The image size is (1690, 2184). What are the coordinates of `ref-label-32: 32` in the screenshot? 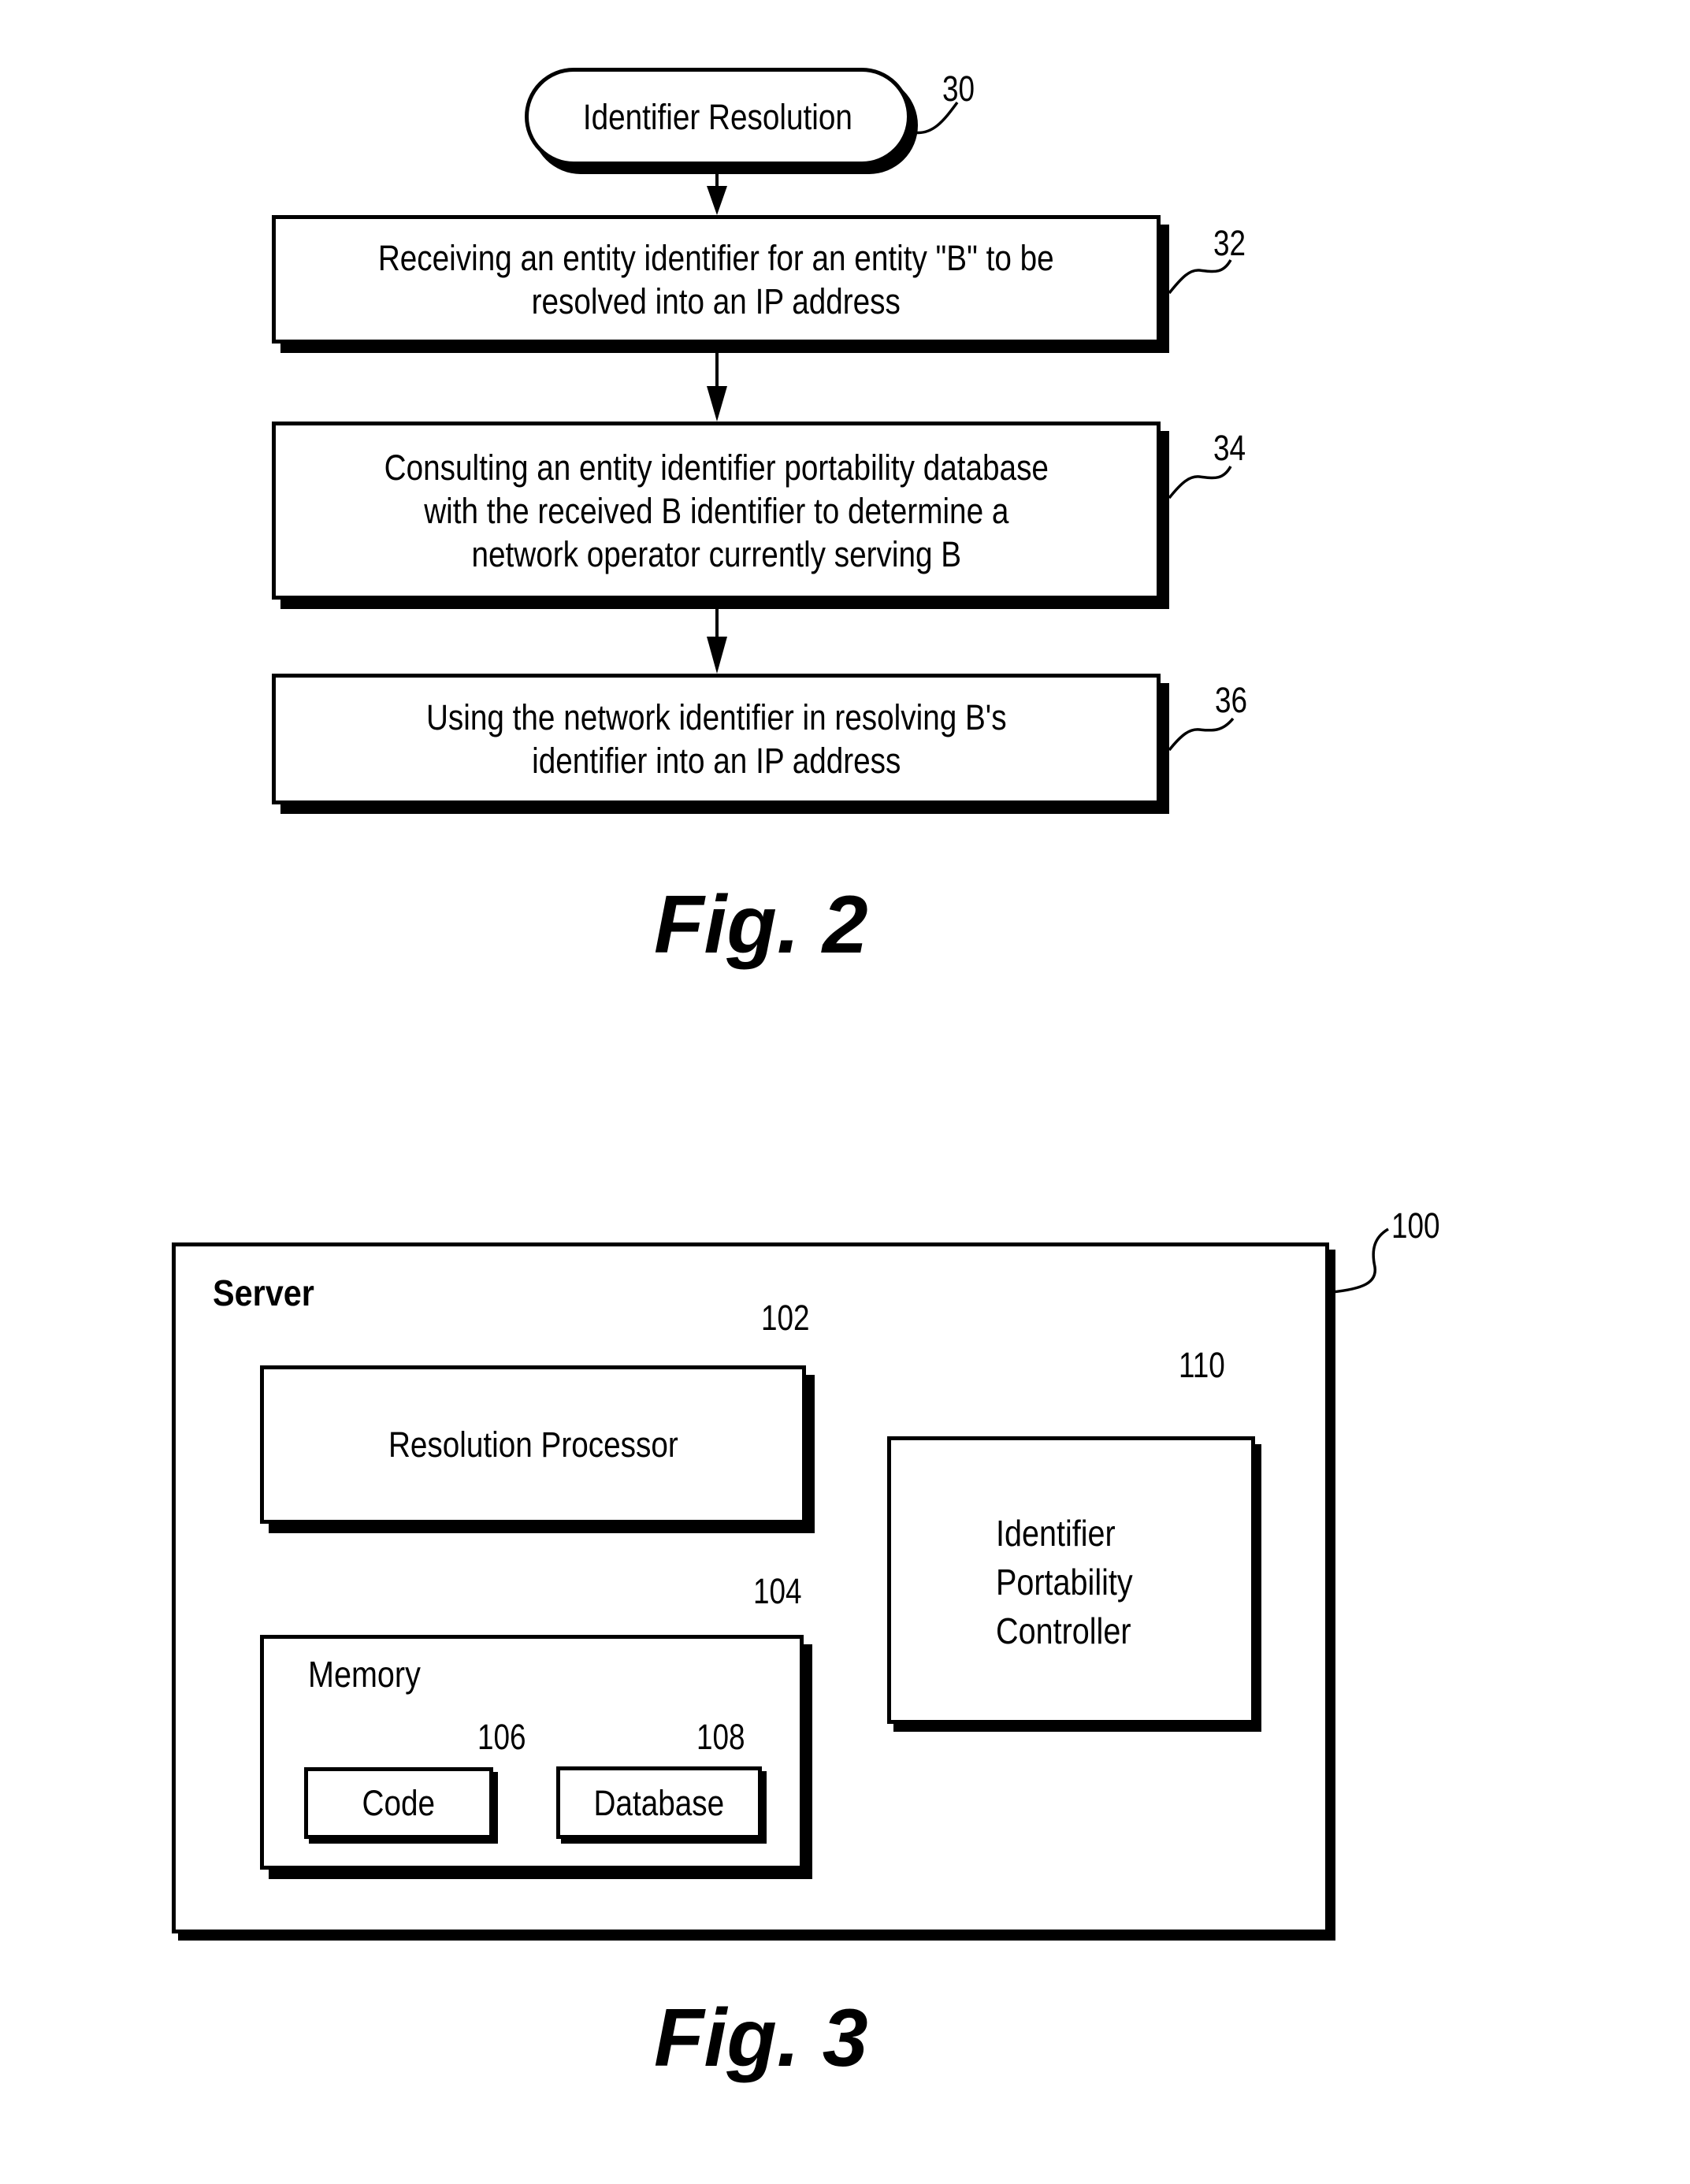 It's located at (1229, 243).